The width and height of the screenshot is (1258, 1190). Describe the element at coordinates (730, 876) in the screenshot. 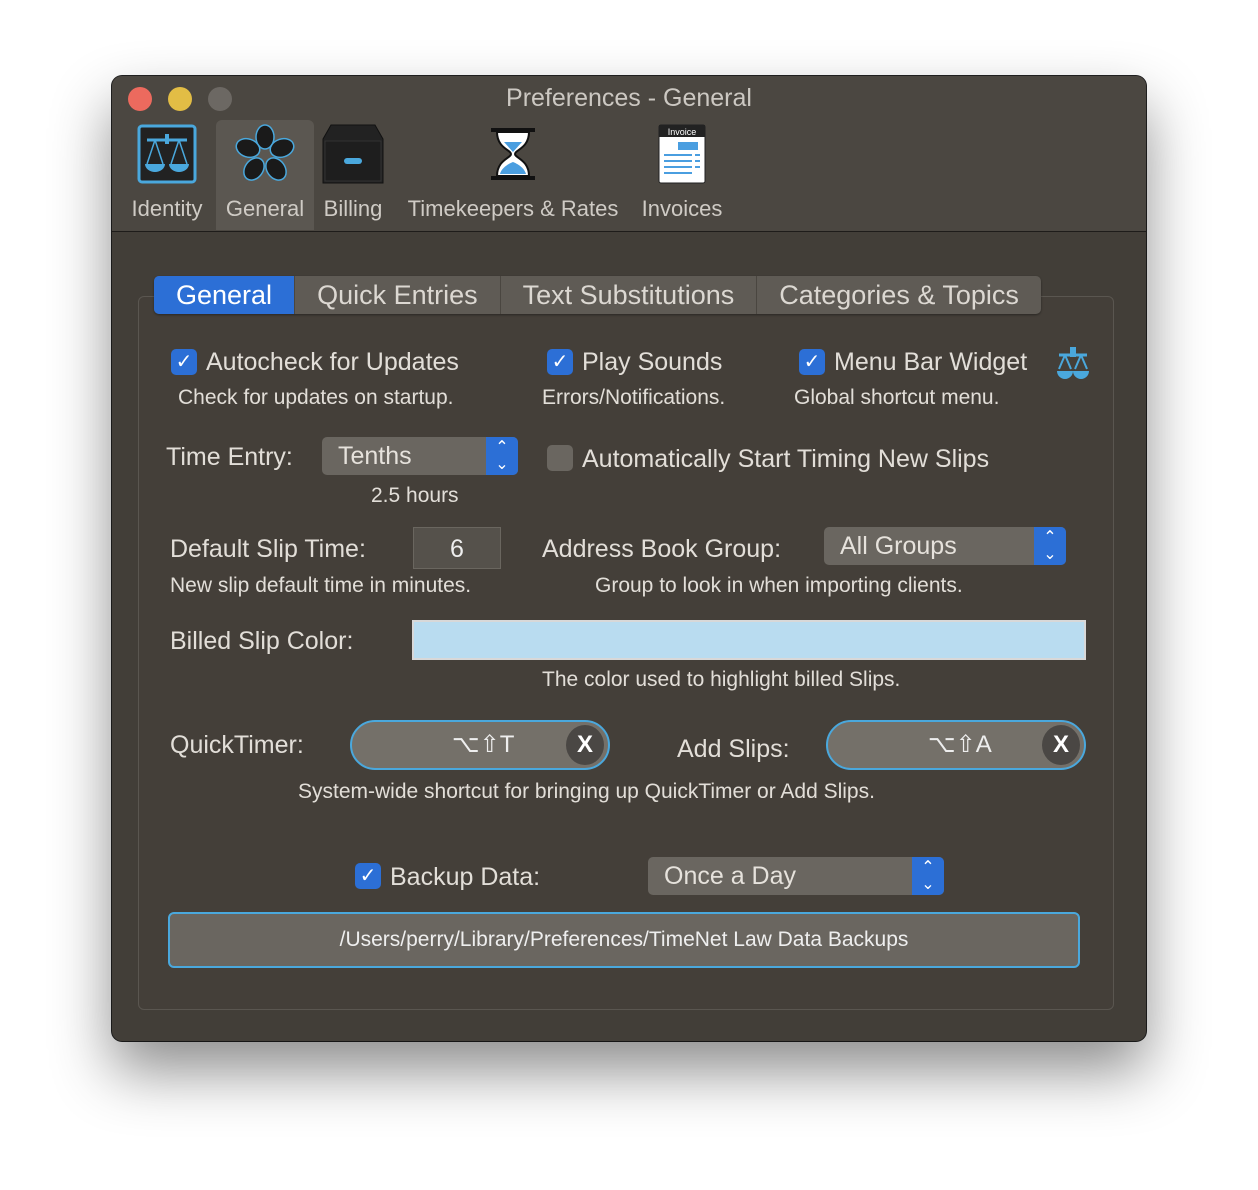

I see `backup-frequency-value: Once a Day` at that location.